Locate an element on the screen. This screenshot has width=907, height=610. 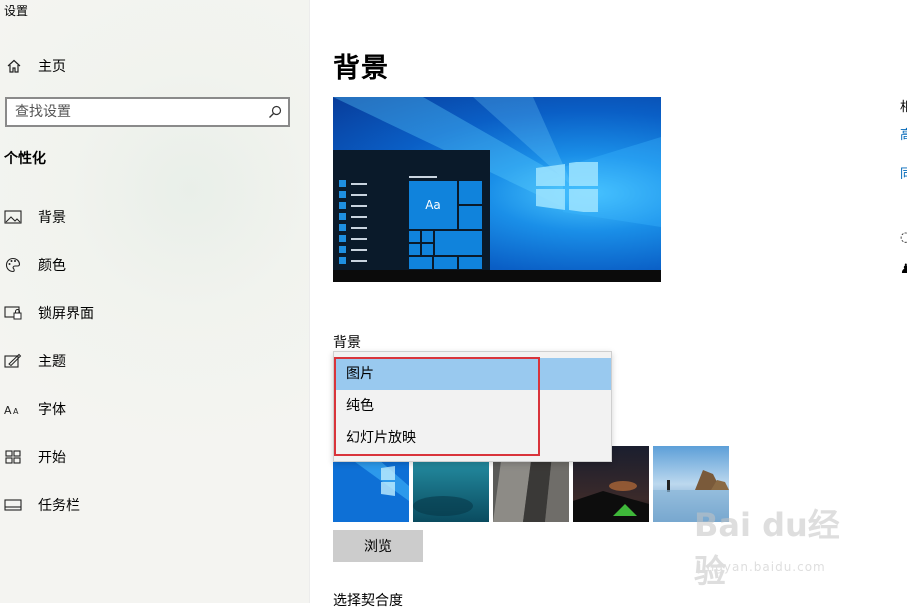
dropdown-option-solid-color: 纯色 is located at coordinates (472, 406).